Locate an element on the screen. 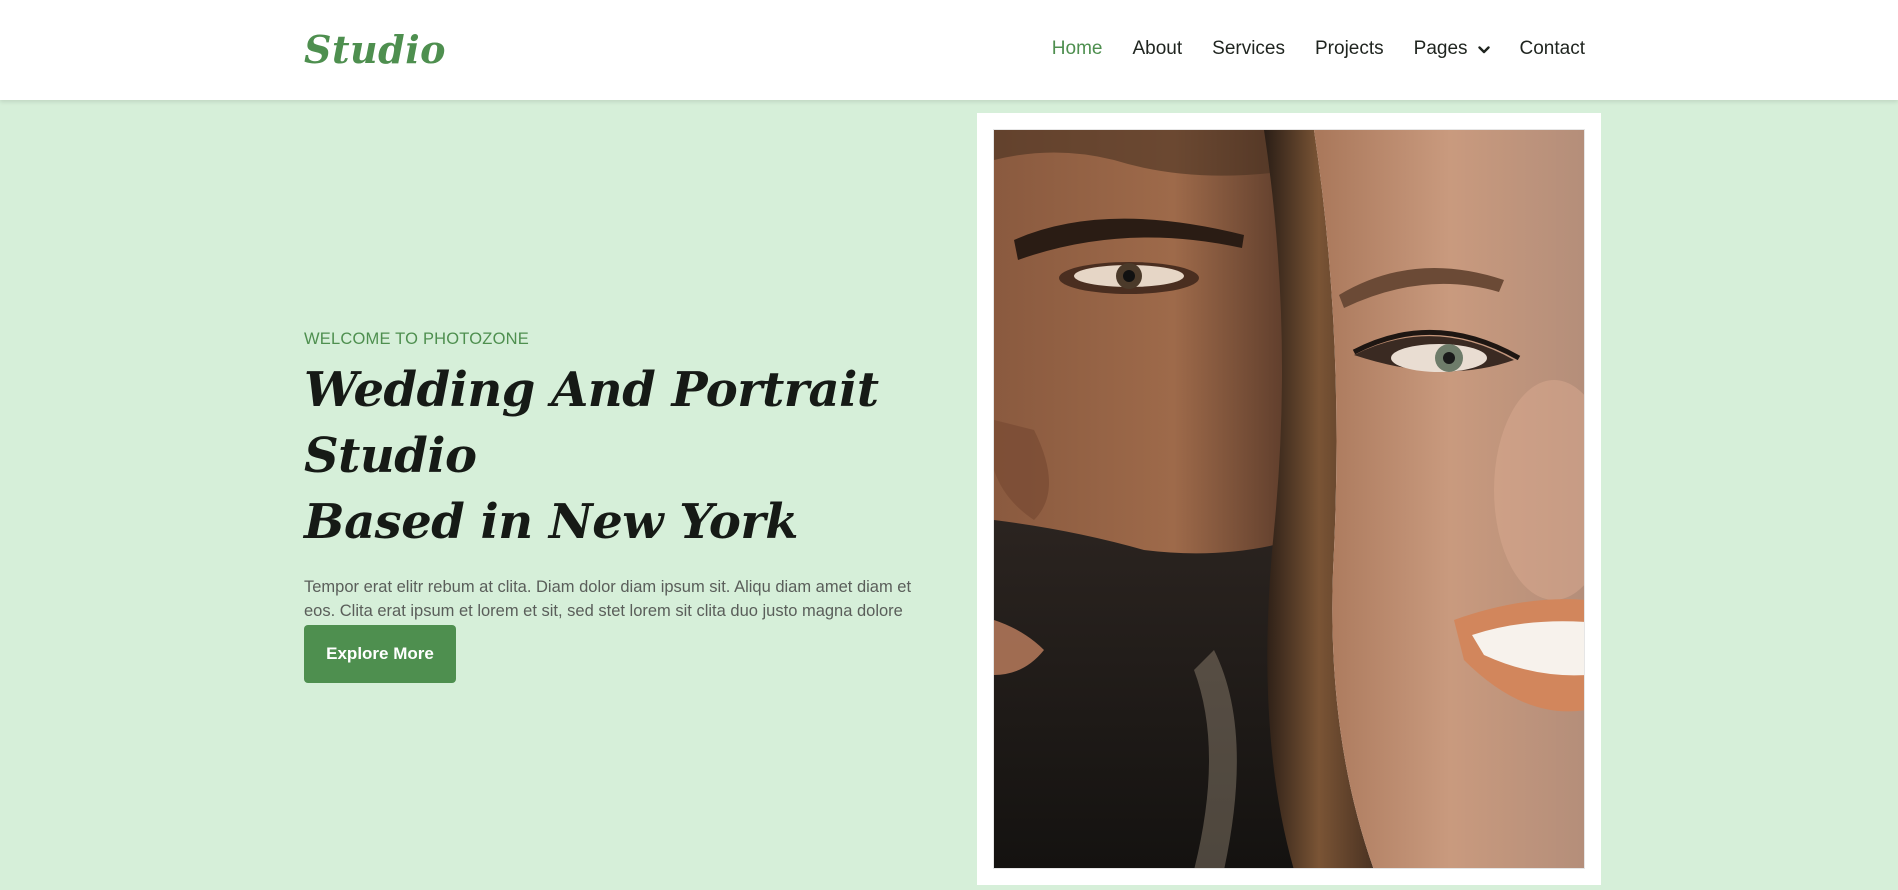 The width and height of the screenshot is (1898, 890). explore-more-button: Explore More is located at coordinates (380, 654).